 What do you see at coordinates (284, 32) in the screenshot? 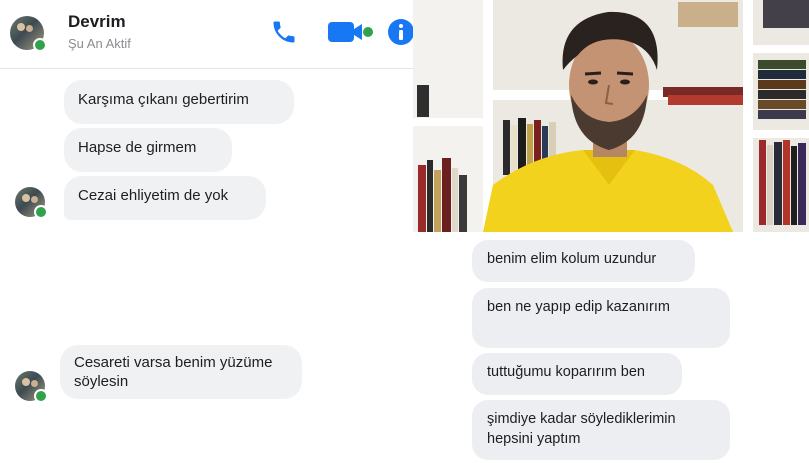
I see `phone-icon` at bounding box center [284, 32].